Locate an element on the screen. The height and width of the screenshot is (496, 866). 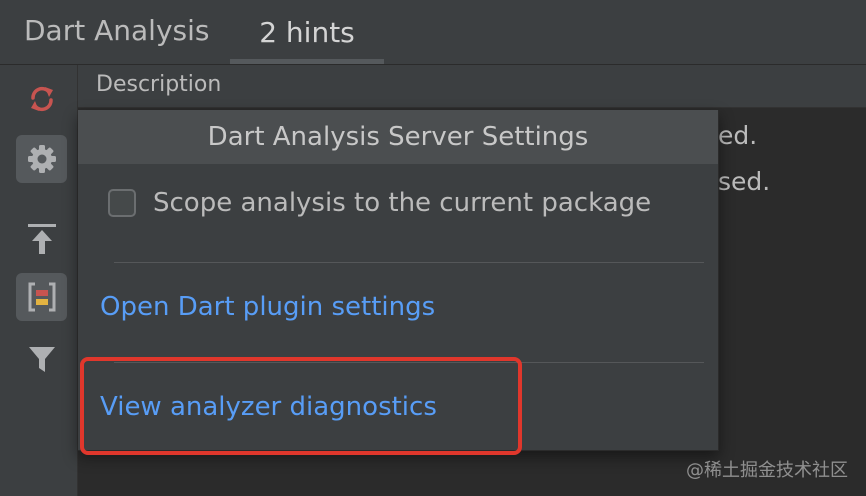
refresh-button is located at coordinates (41, 99).